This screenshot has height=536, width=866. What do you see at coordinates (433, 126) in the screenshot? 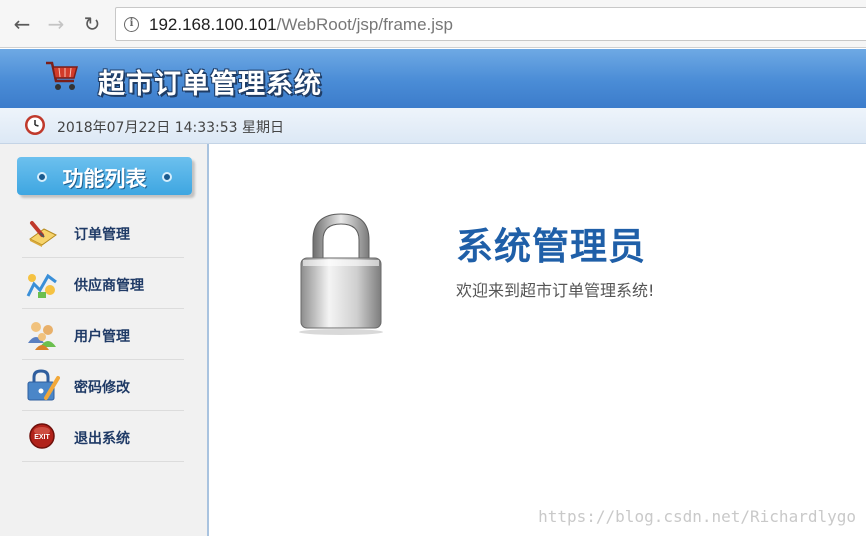
I see `date-bar: 2018年07月22日 14:33:53 星期日` at bounding box center [433, 126].